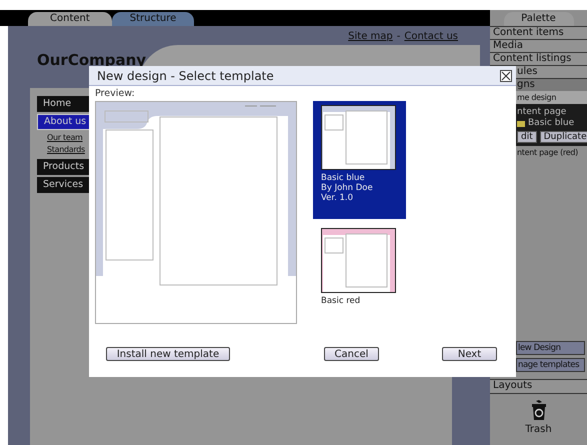  Describe the element at coordinates (551, 123) in the screenshot. I see `design-template-label: Basic blue` at that location.